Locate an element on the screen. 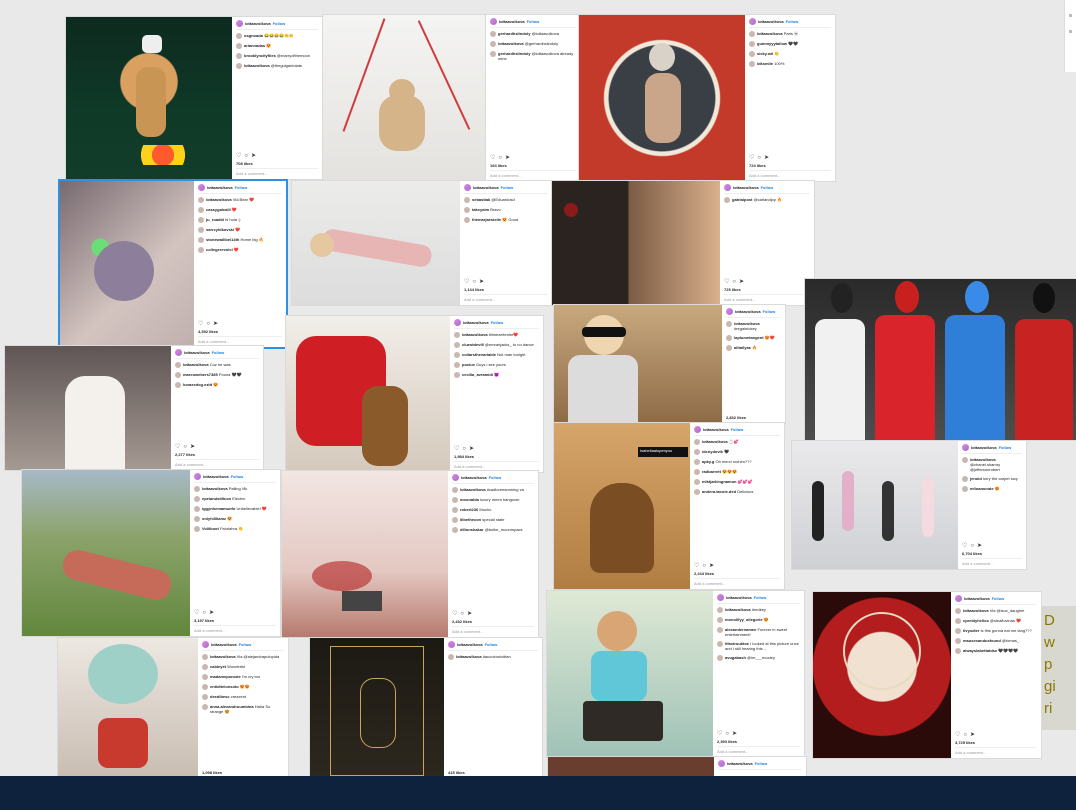  post-card-balenciaga is located at coordinates (940, 359).